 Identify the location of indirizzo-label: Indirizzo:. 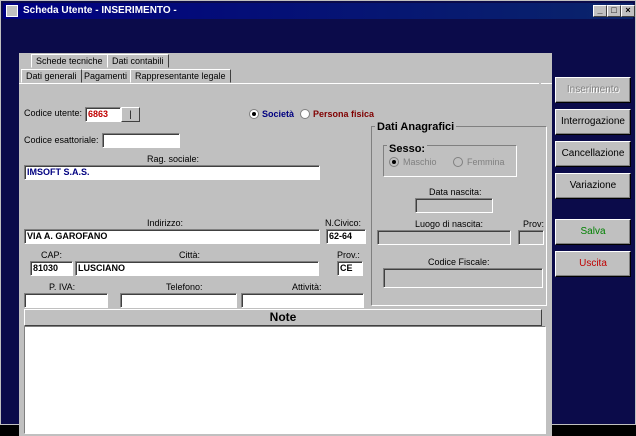
(165, 223).